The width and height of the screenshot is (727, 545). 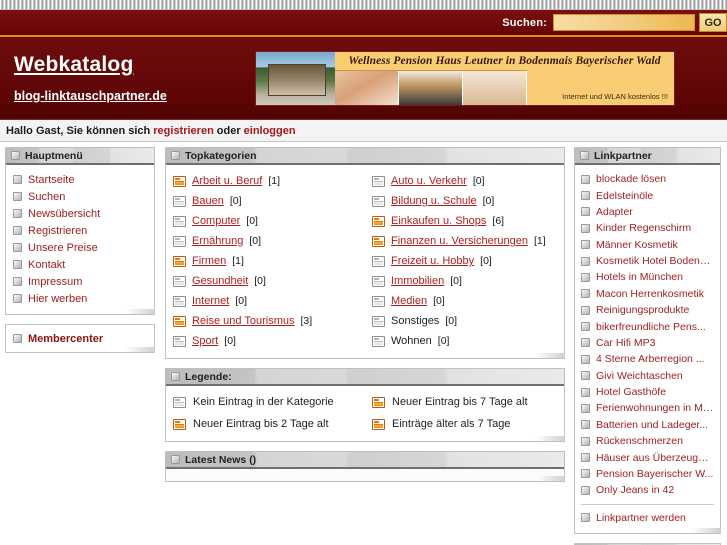 I want to click on sidebar-item-registrieren: Registrieren, so click(x=80, y=230).